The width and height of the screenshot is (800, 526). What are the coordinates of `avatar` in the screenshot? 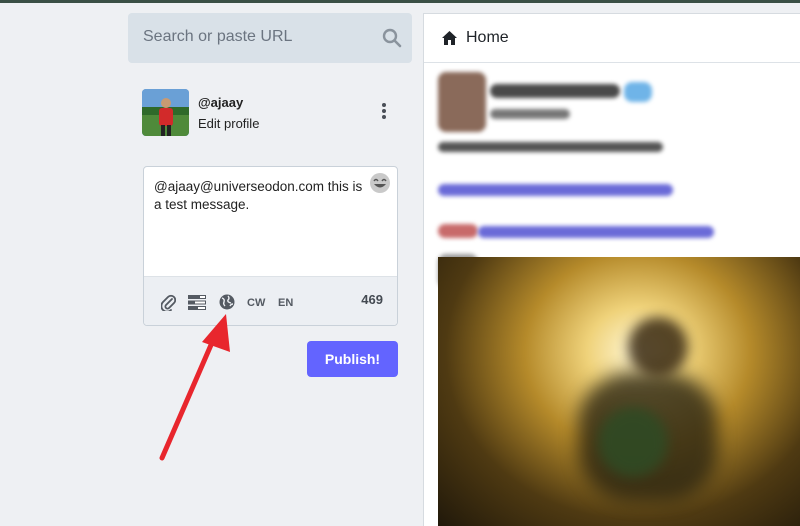 It's located at (165, 112).